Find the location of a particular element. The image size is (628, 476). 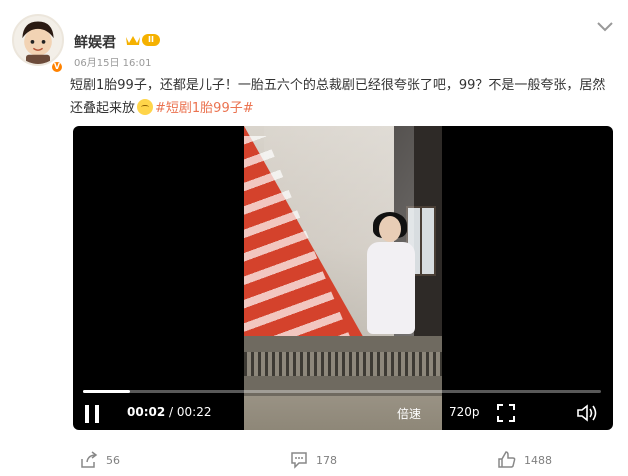

avatar is located at coordinates (38, 40).